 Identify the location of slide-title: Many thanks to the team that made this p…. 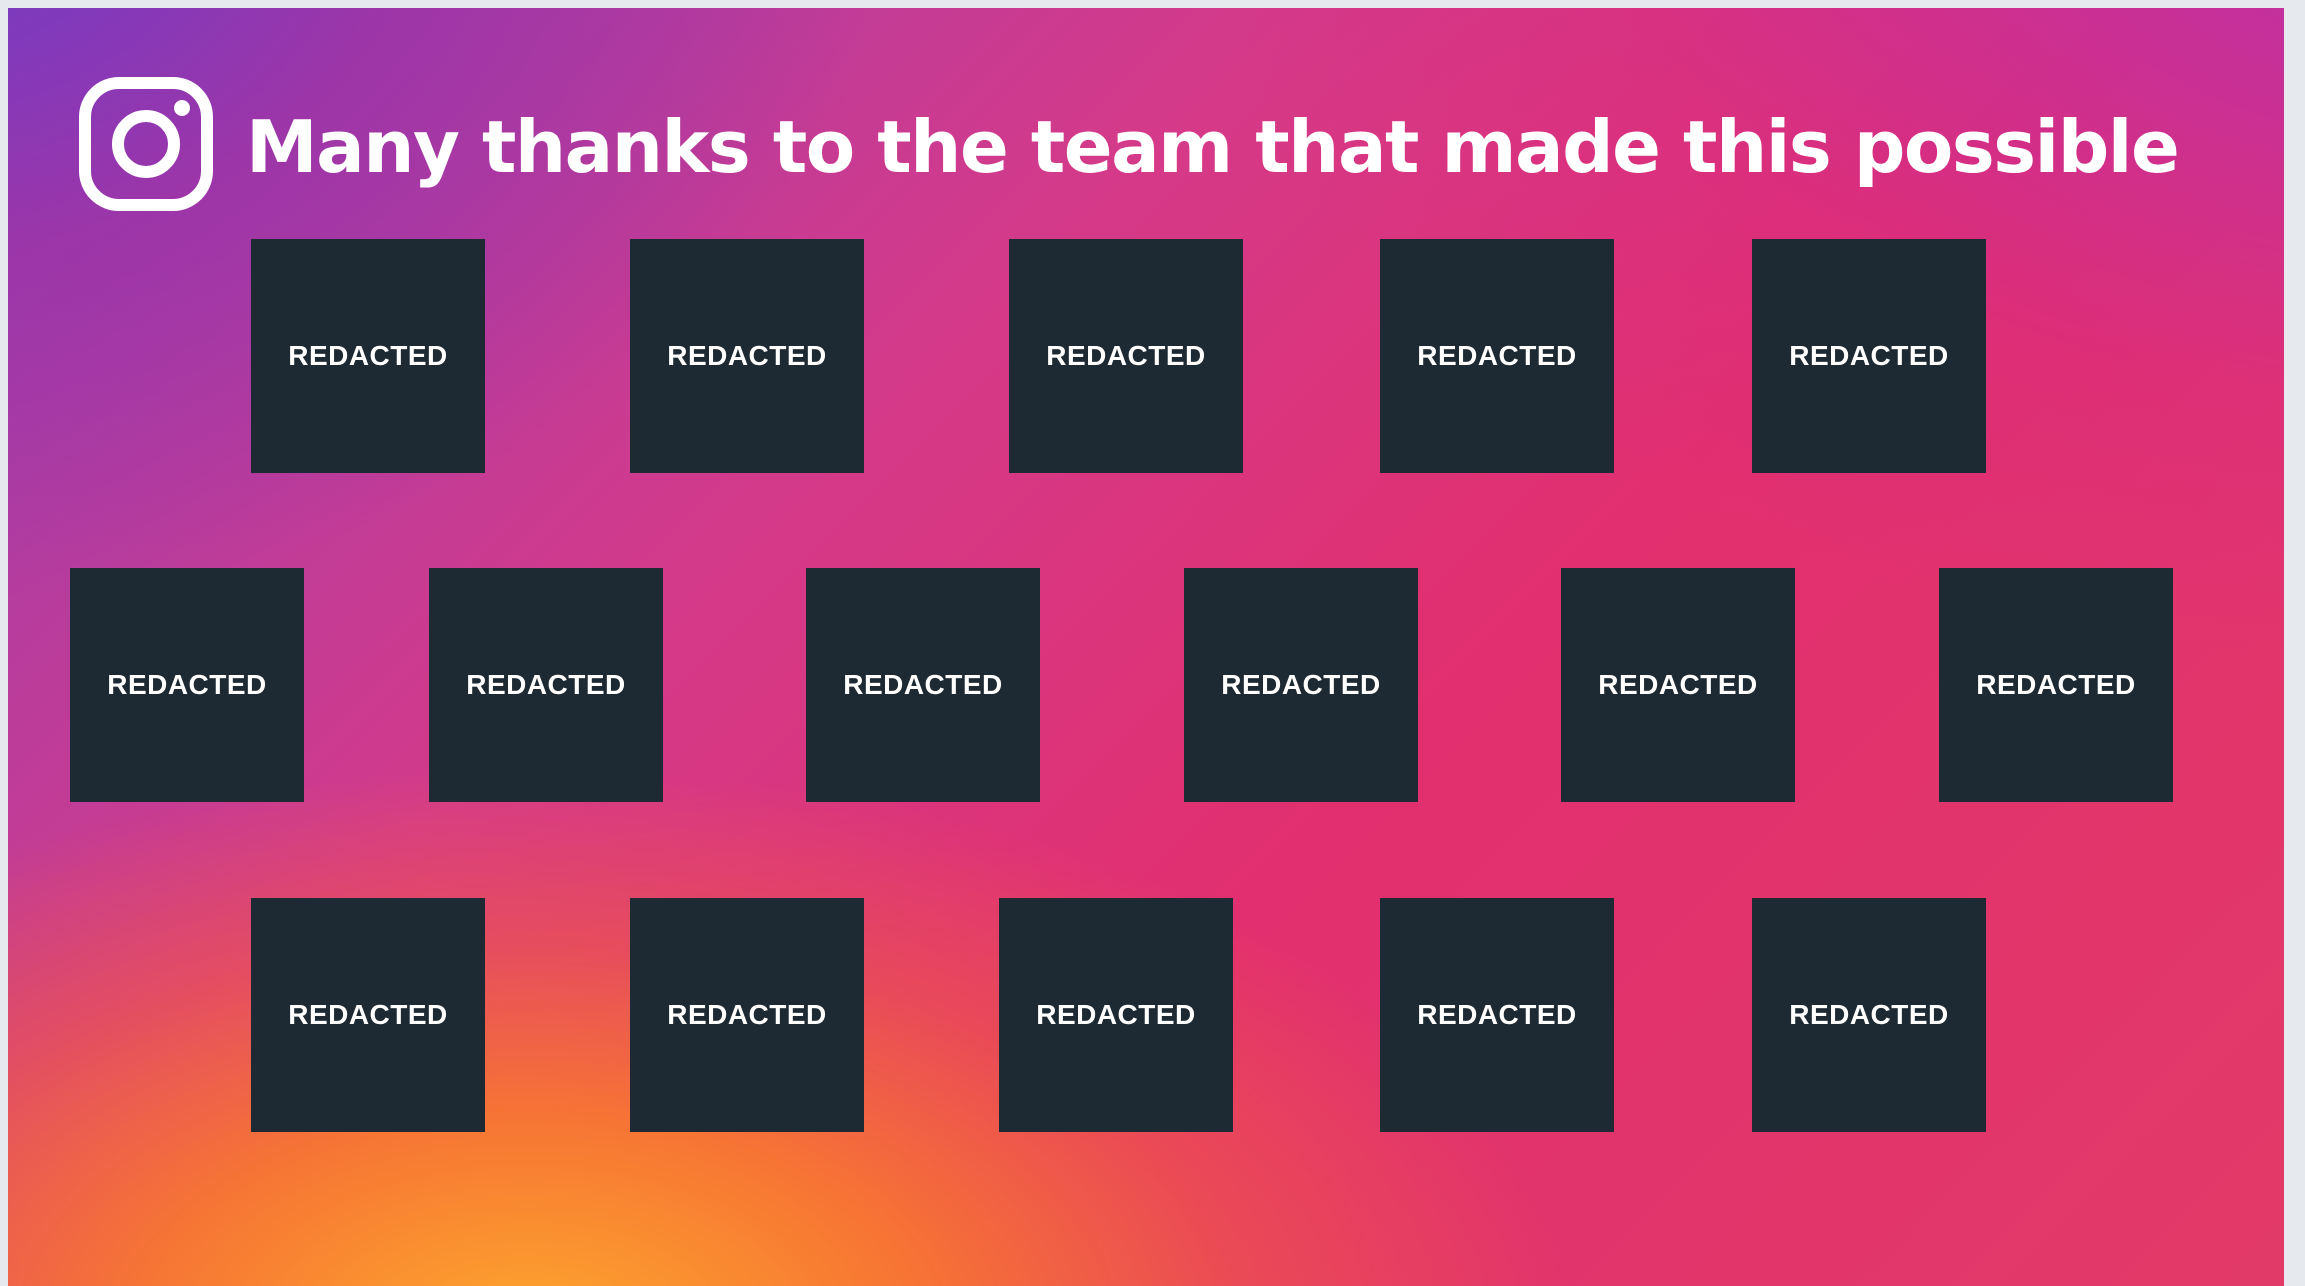
(1213, 147).